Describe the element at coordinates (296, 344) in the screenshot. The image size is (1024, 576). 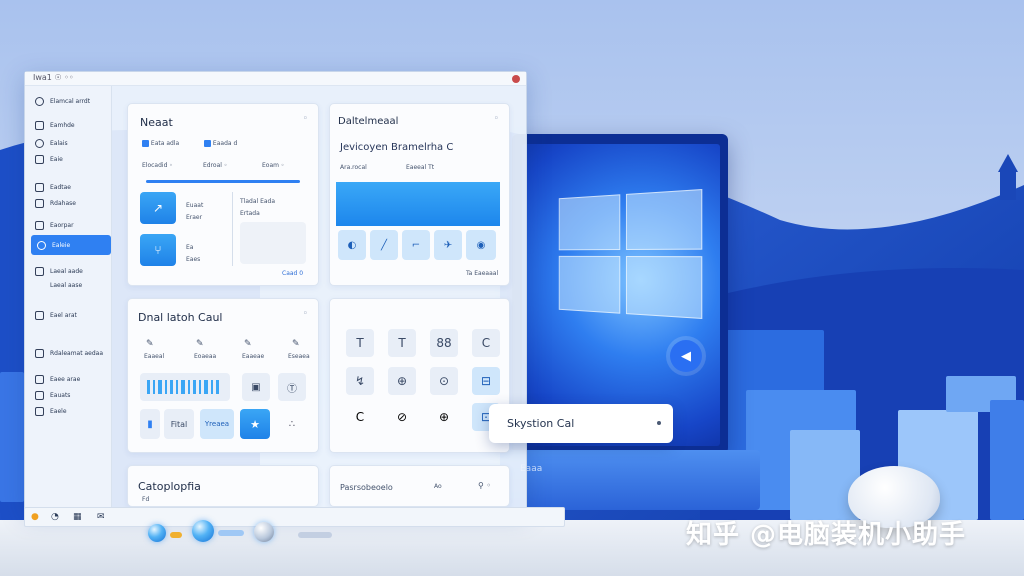
I see `flag-icon: ✎` at that location.